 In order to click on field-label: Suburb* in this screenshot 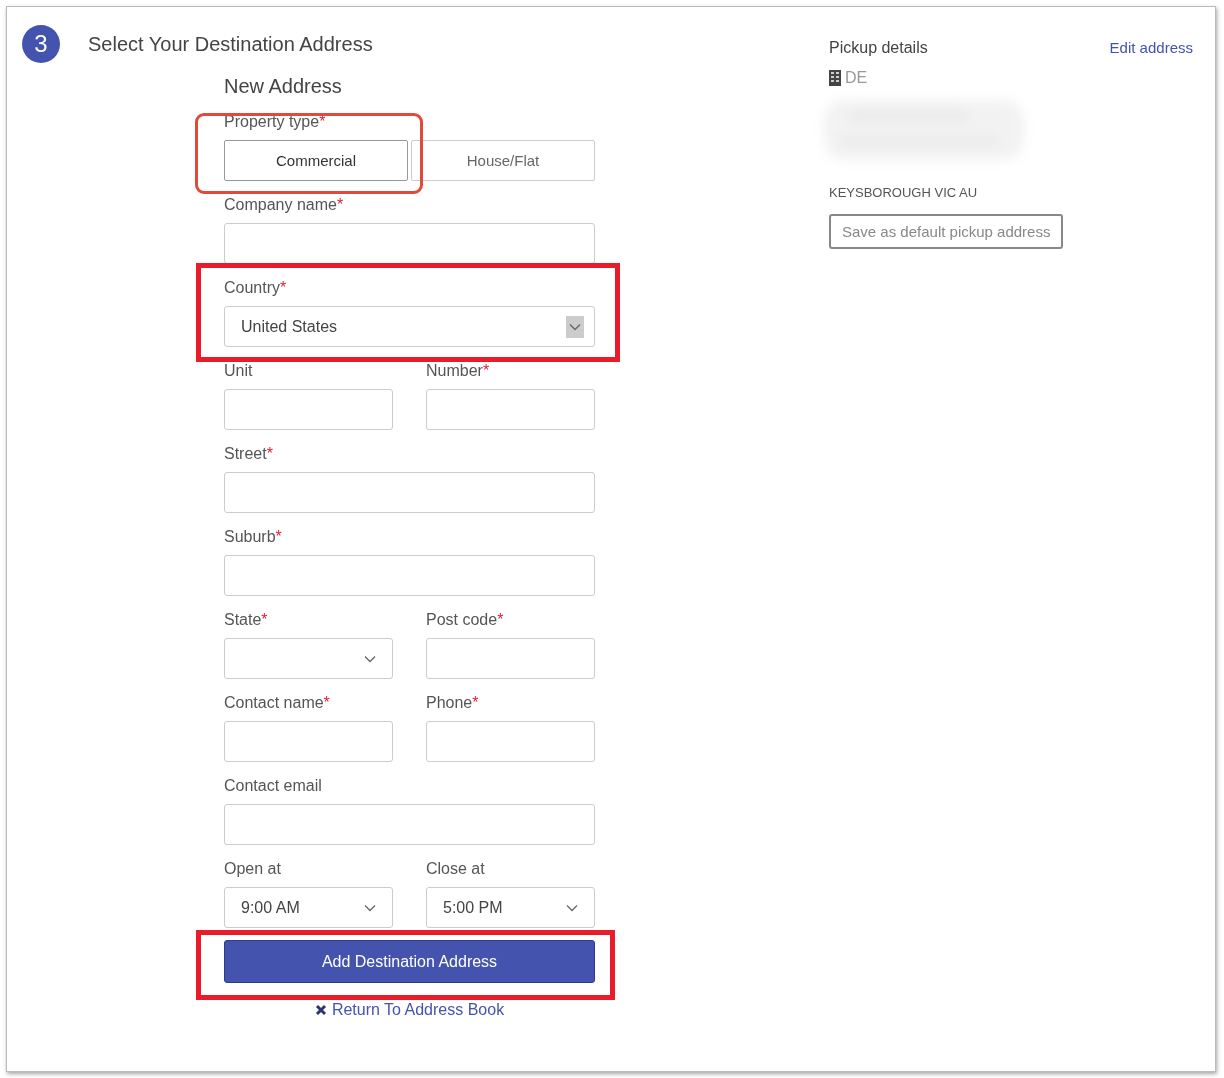, I will do `click(253, 537)`.